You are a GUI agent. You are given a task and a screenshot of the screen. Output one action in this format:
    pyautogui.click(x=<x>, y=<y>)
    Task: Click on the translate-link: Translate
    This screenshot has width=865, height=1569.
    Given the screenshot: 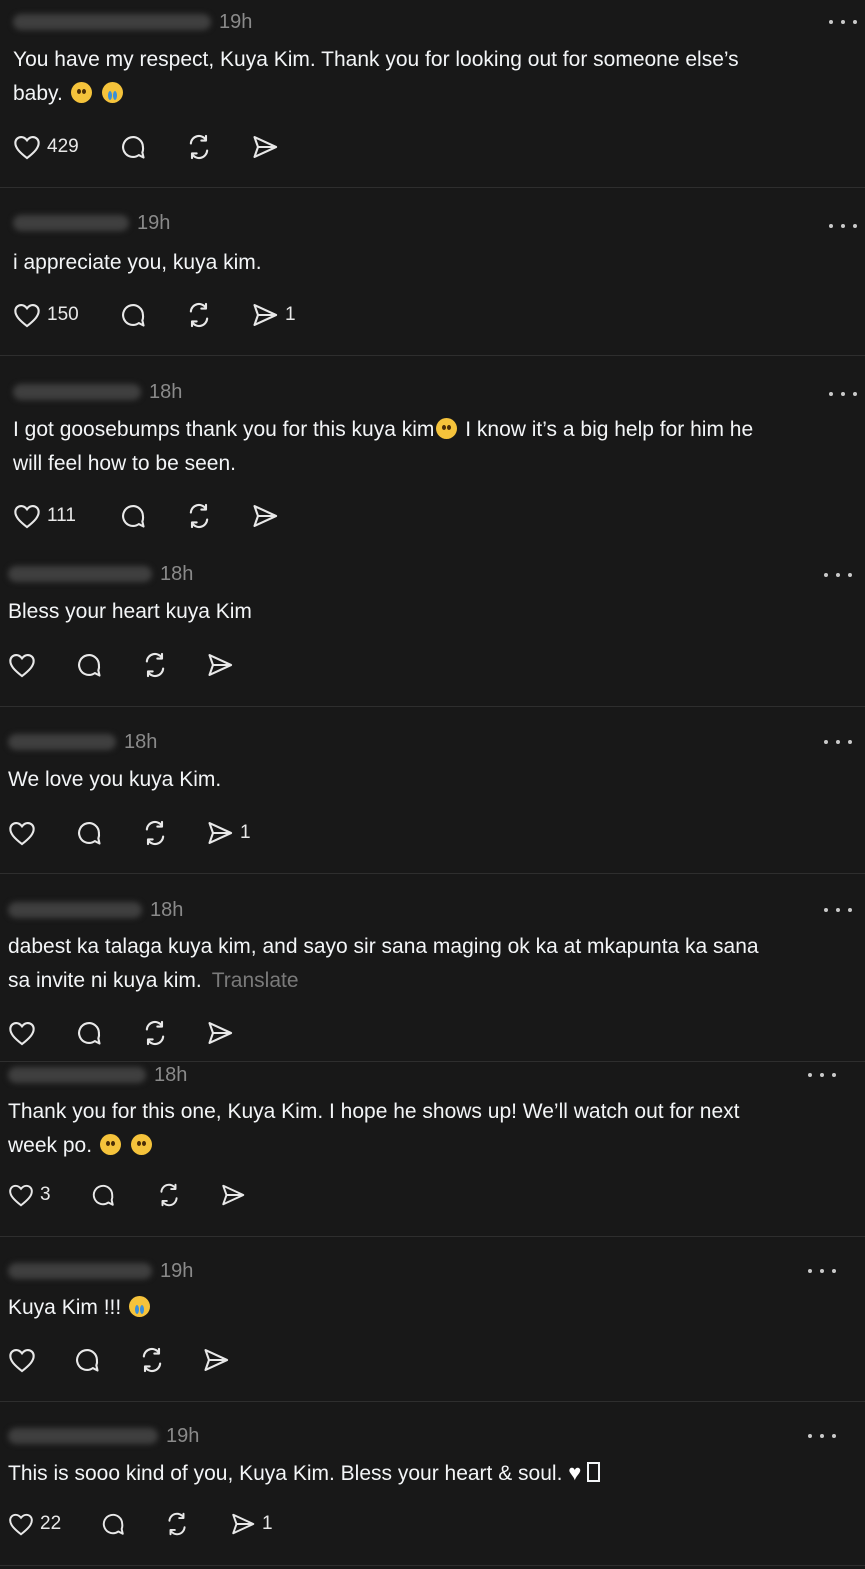 What is the action you would take?
    pyautogui.click(x=255, y=980)
    